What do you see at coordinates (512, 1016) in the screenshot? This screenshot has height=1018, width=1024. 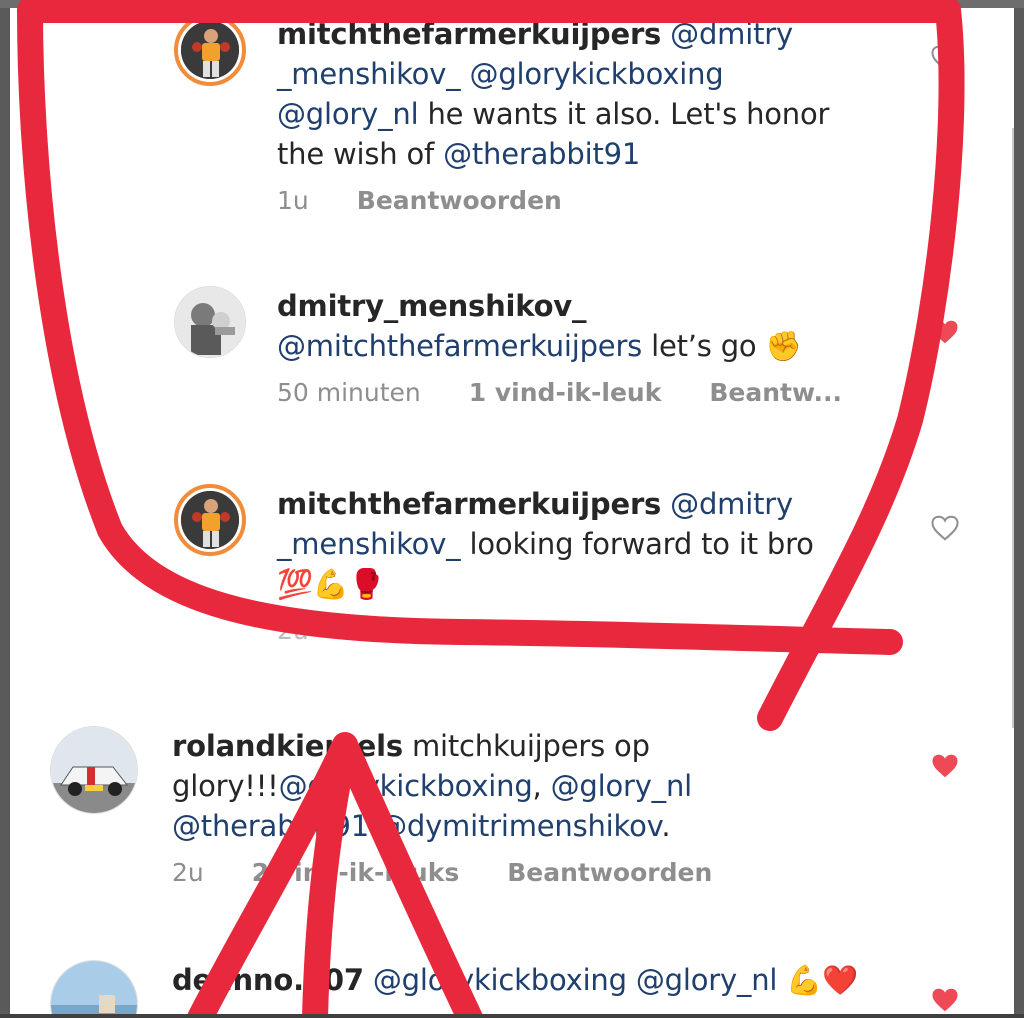 I see `bottom-edge-strip` at bounding box center [512, 1016].